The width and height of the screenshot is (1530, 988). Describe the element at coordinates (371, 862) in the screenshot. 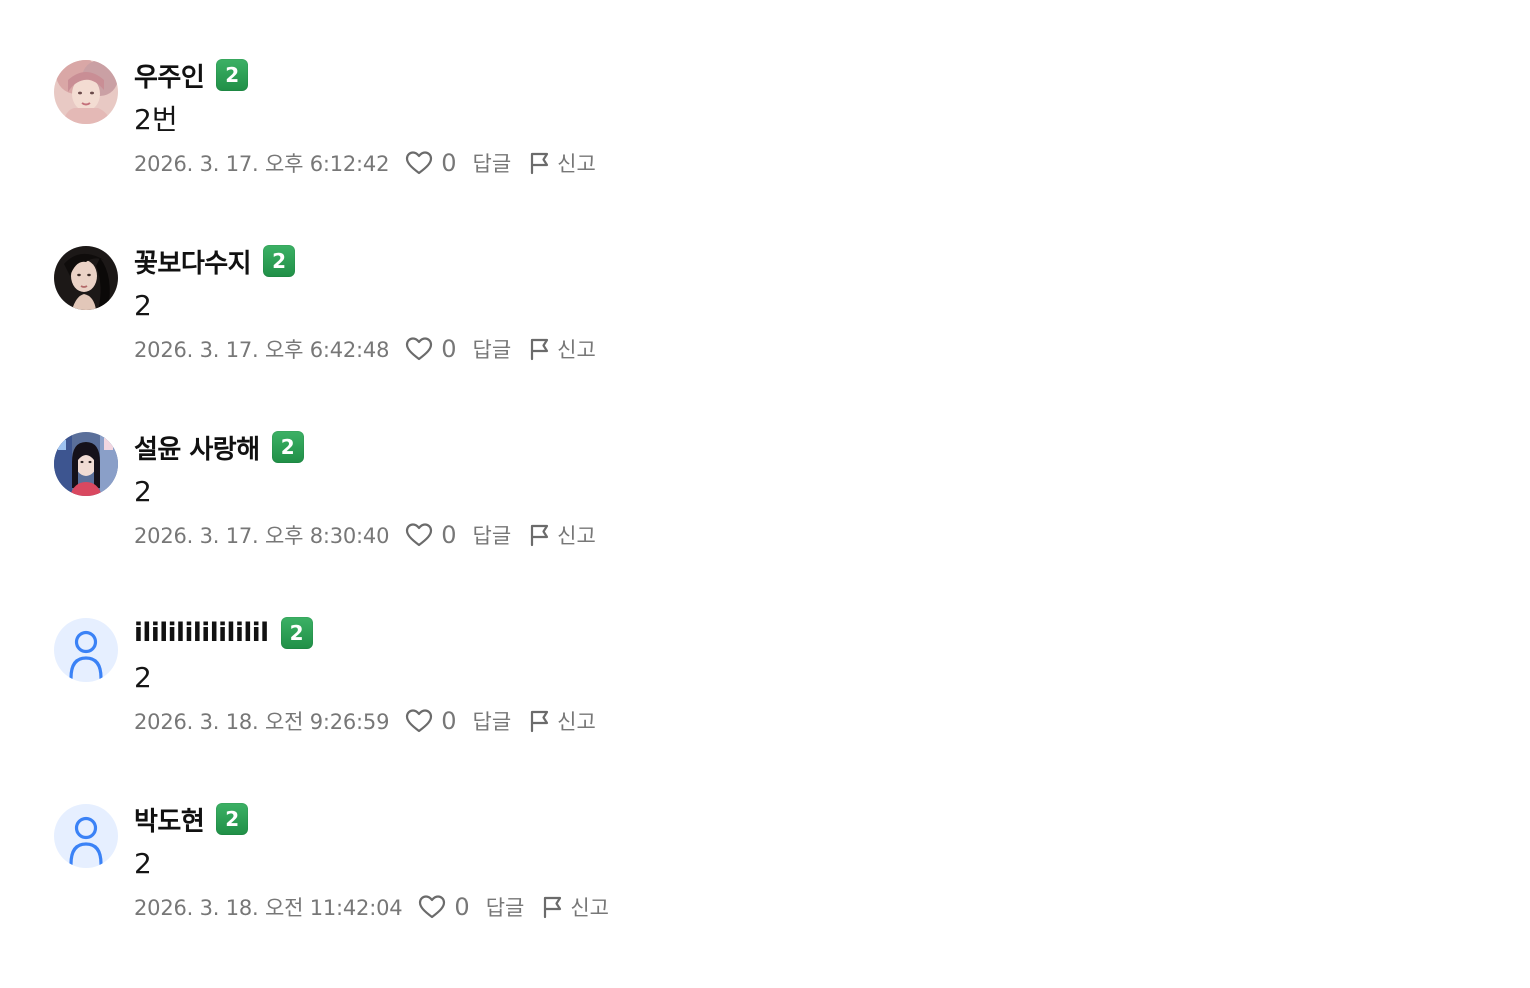

I see `comment-body: 박도현 2 2 2026. 3. 18. 오전 11:42:04 0 답글 신고` at that location.